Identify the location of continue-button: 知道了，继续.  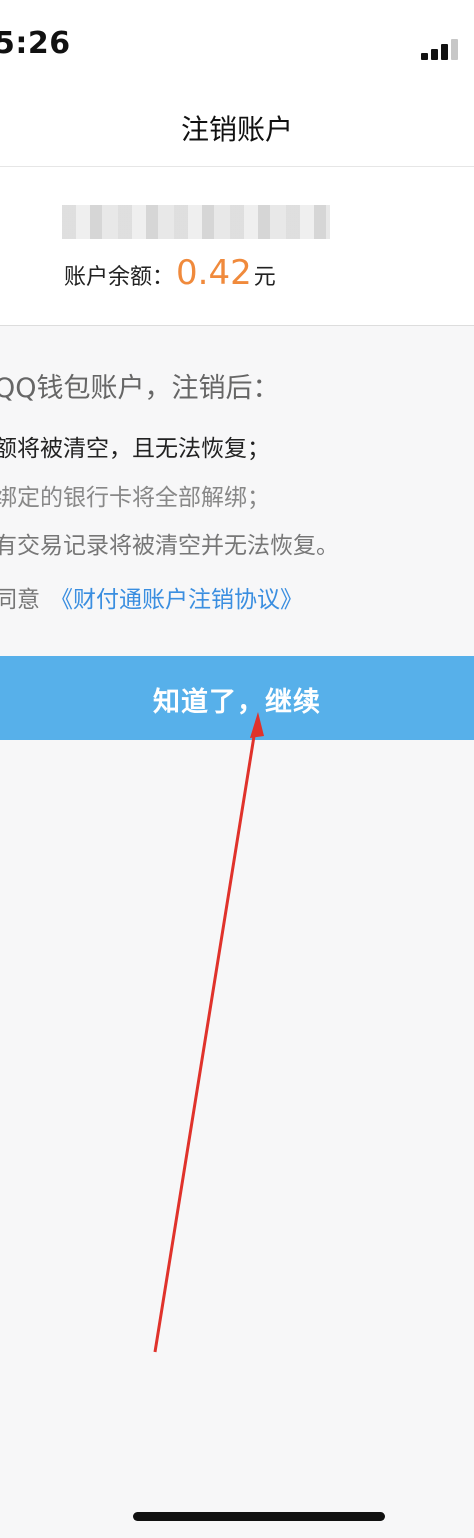
(237, 698).